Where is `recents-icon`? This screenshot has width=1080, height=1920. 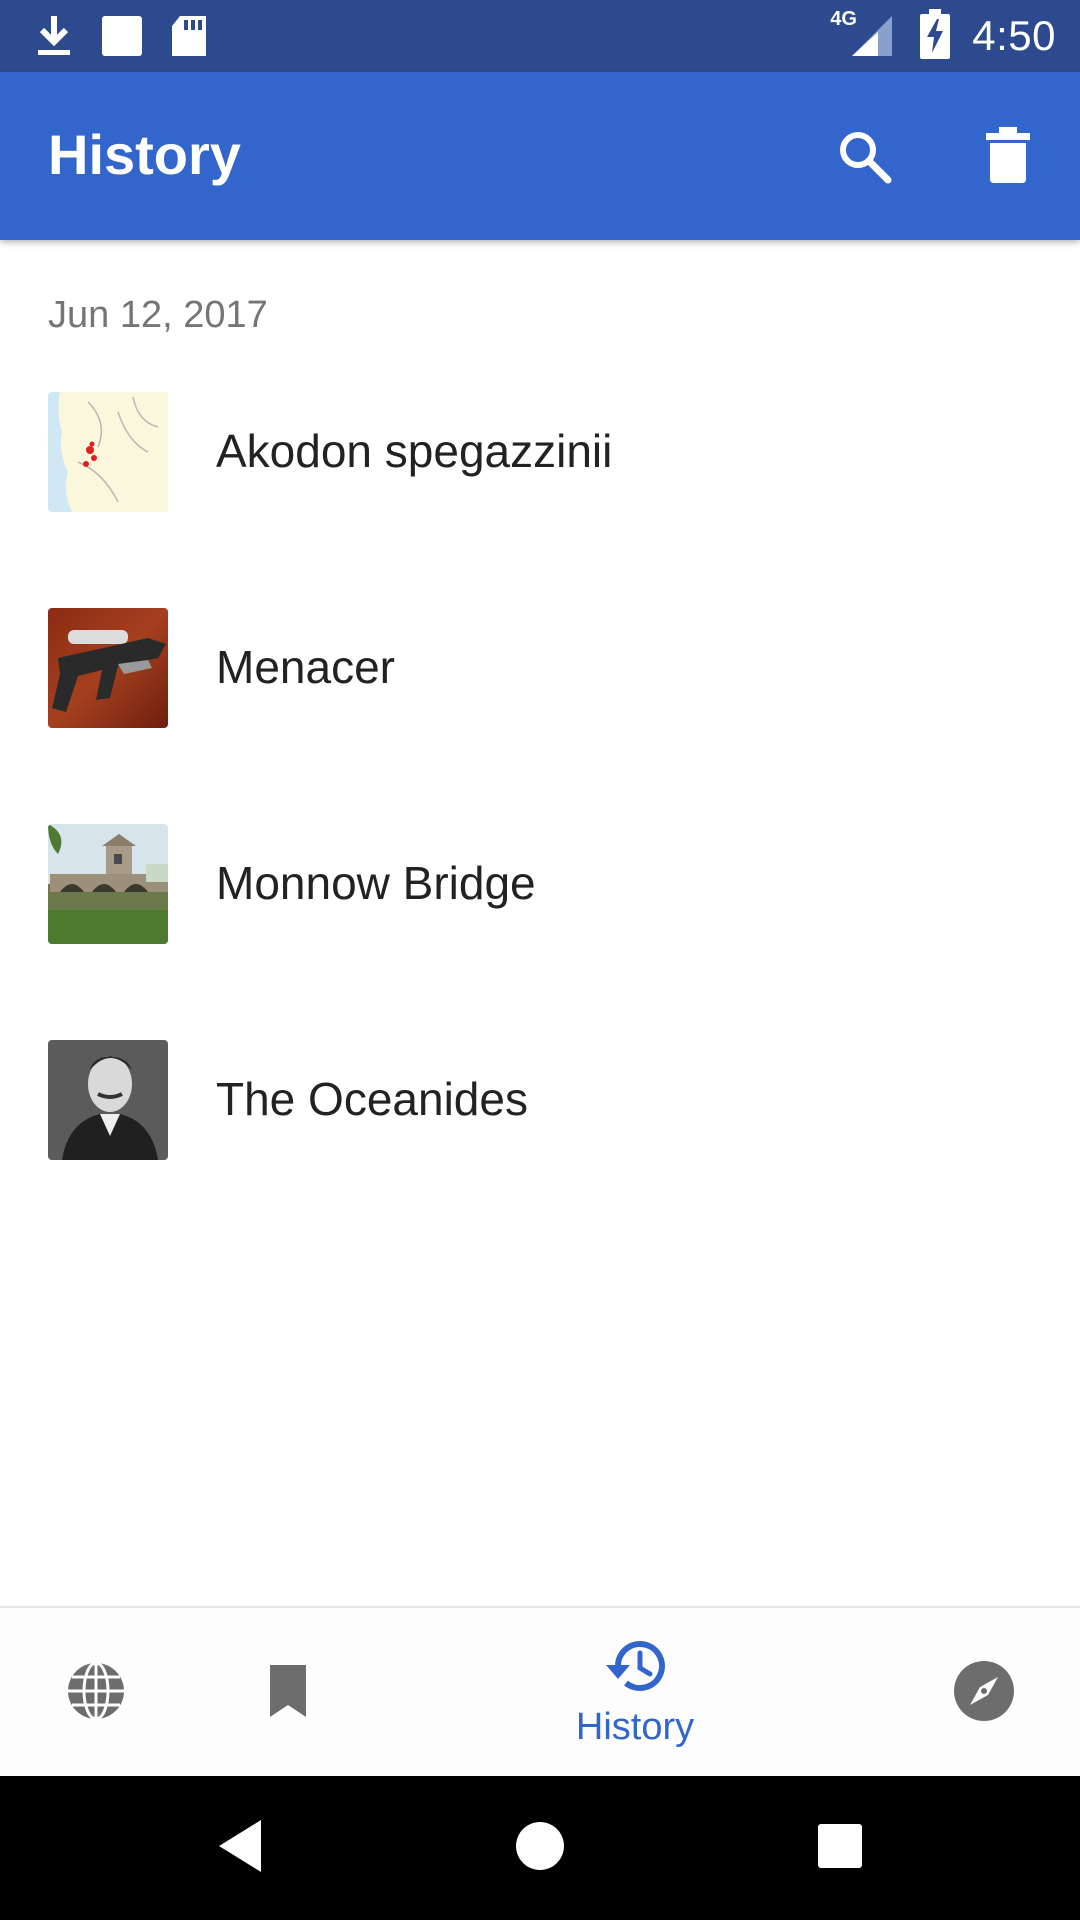
recents-icon is located at coordinates (840, 1848).